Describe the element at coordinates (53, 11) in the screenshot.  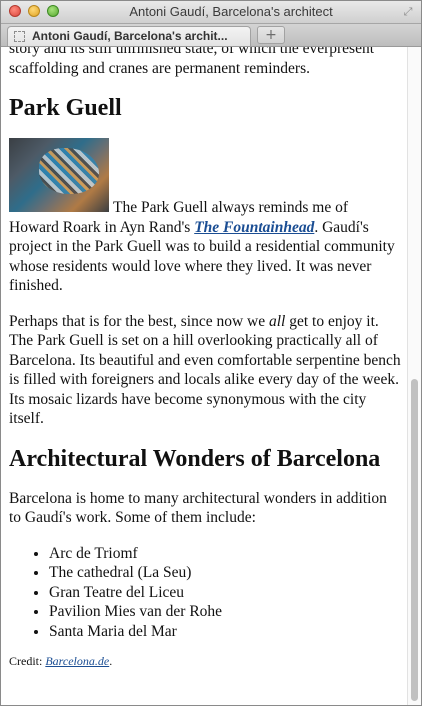
I see `zoom-window-button` at that location.